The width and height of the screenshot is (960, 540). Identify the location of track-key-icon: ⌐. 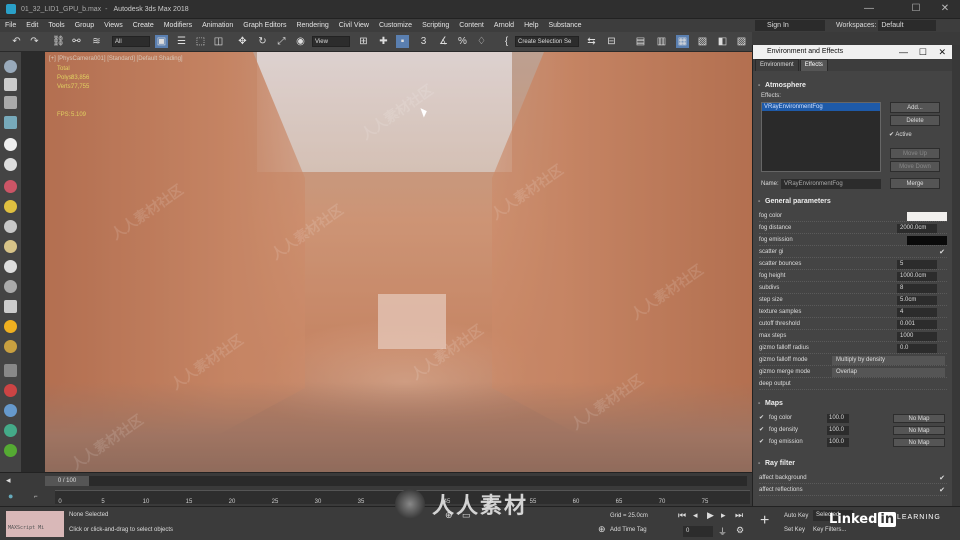
(36, 497).